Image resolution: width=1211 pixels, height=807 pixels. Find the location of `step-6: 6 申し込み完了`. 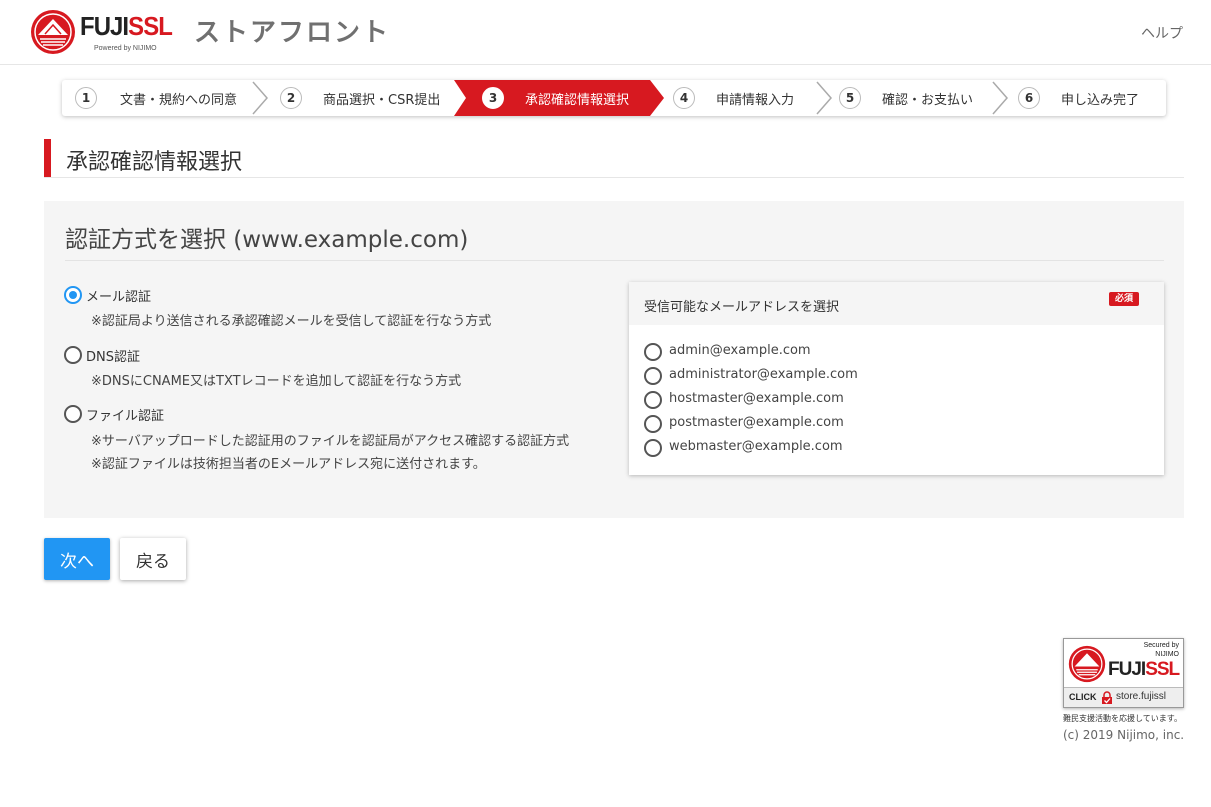

step-6: 6 申し込み完了 is located at coordinates (1078, 98).